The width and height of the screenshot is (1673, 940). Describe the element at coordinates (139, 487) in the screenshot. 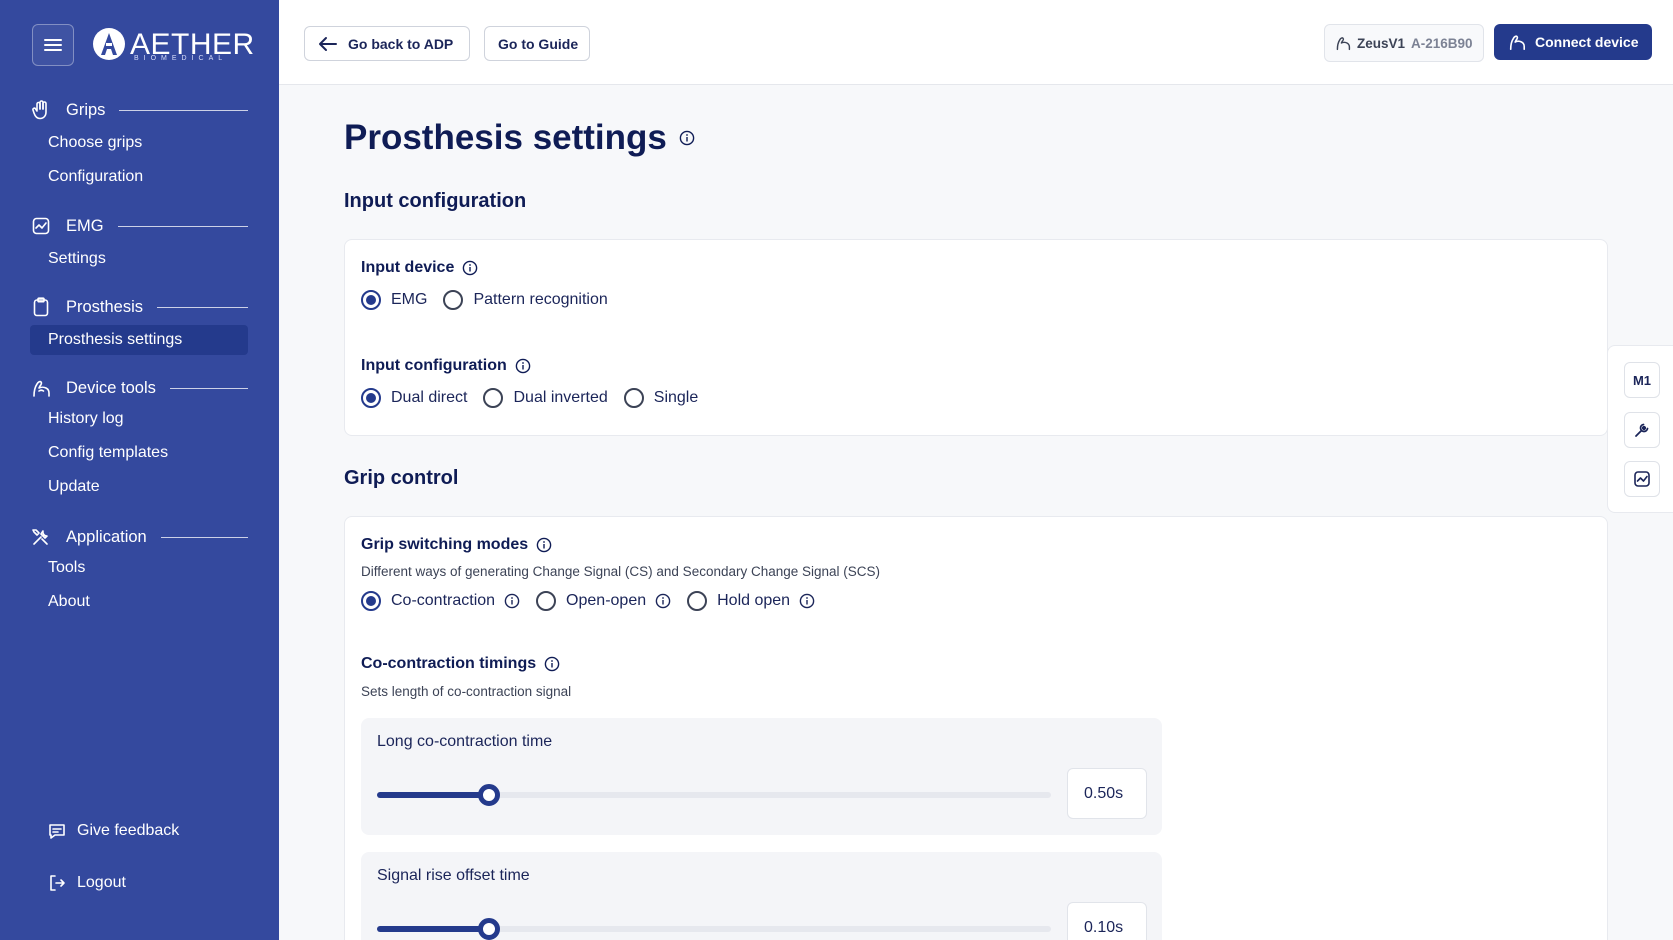

I see `sidebar-item-update: Update` at that location.